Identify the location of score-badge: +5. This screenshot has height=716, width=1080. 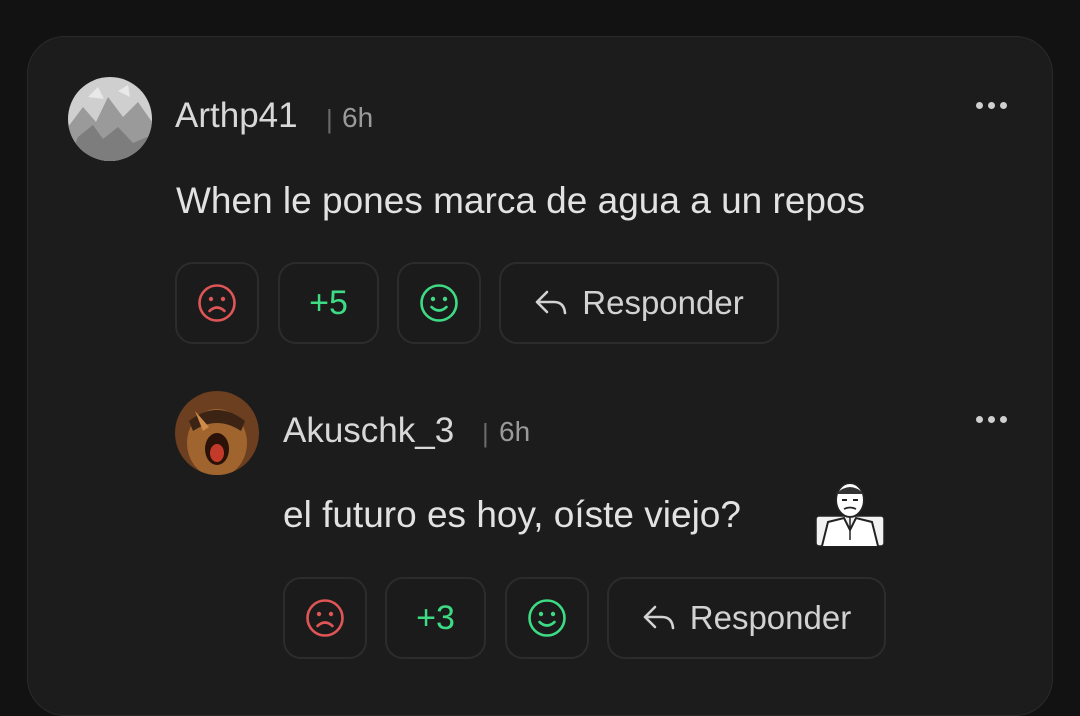
(328, 303).